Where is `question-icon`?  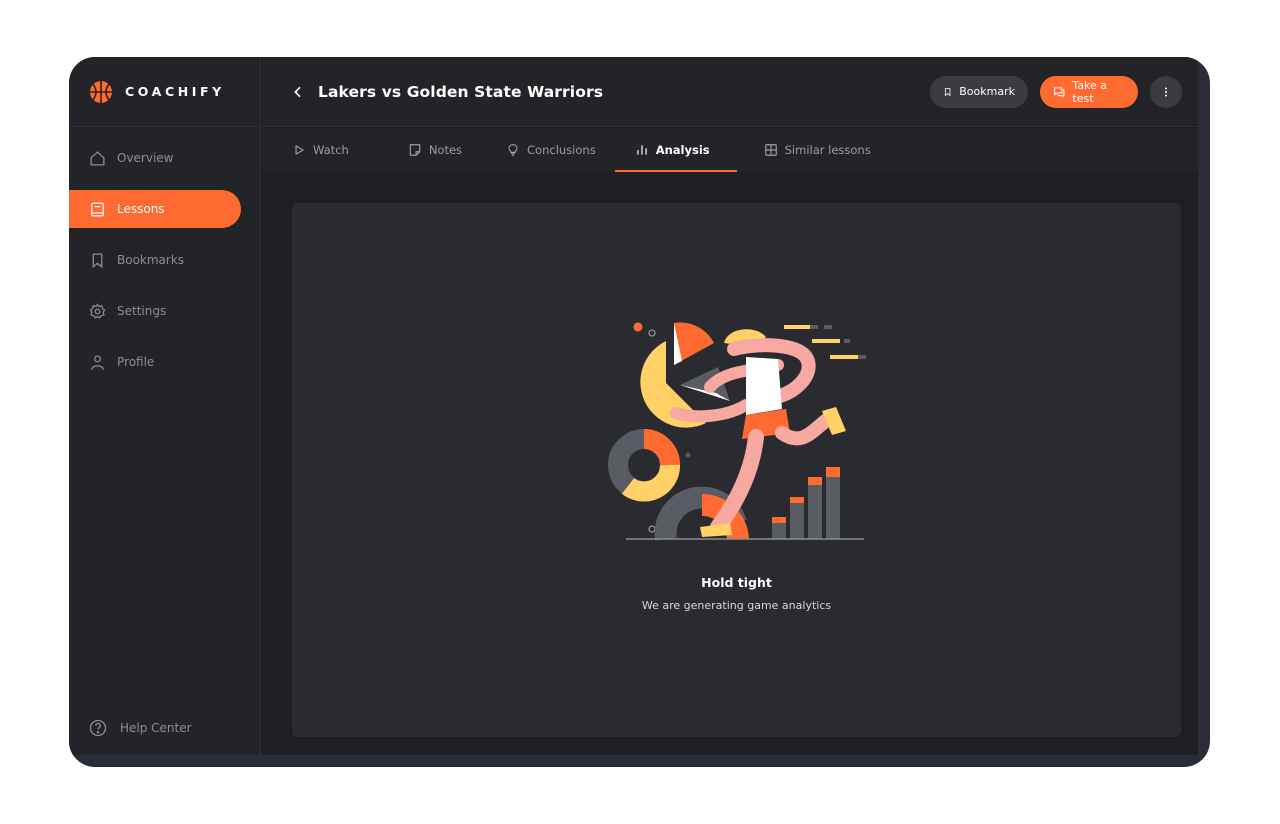
question-icon is located at coordinates (98, 728).